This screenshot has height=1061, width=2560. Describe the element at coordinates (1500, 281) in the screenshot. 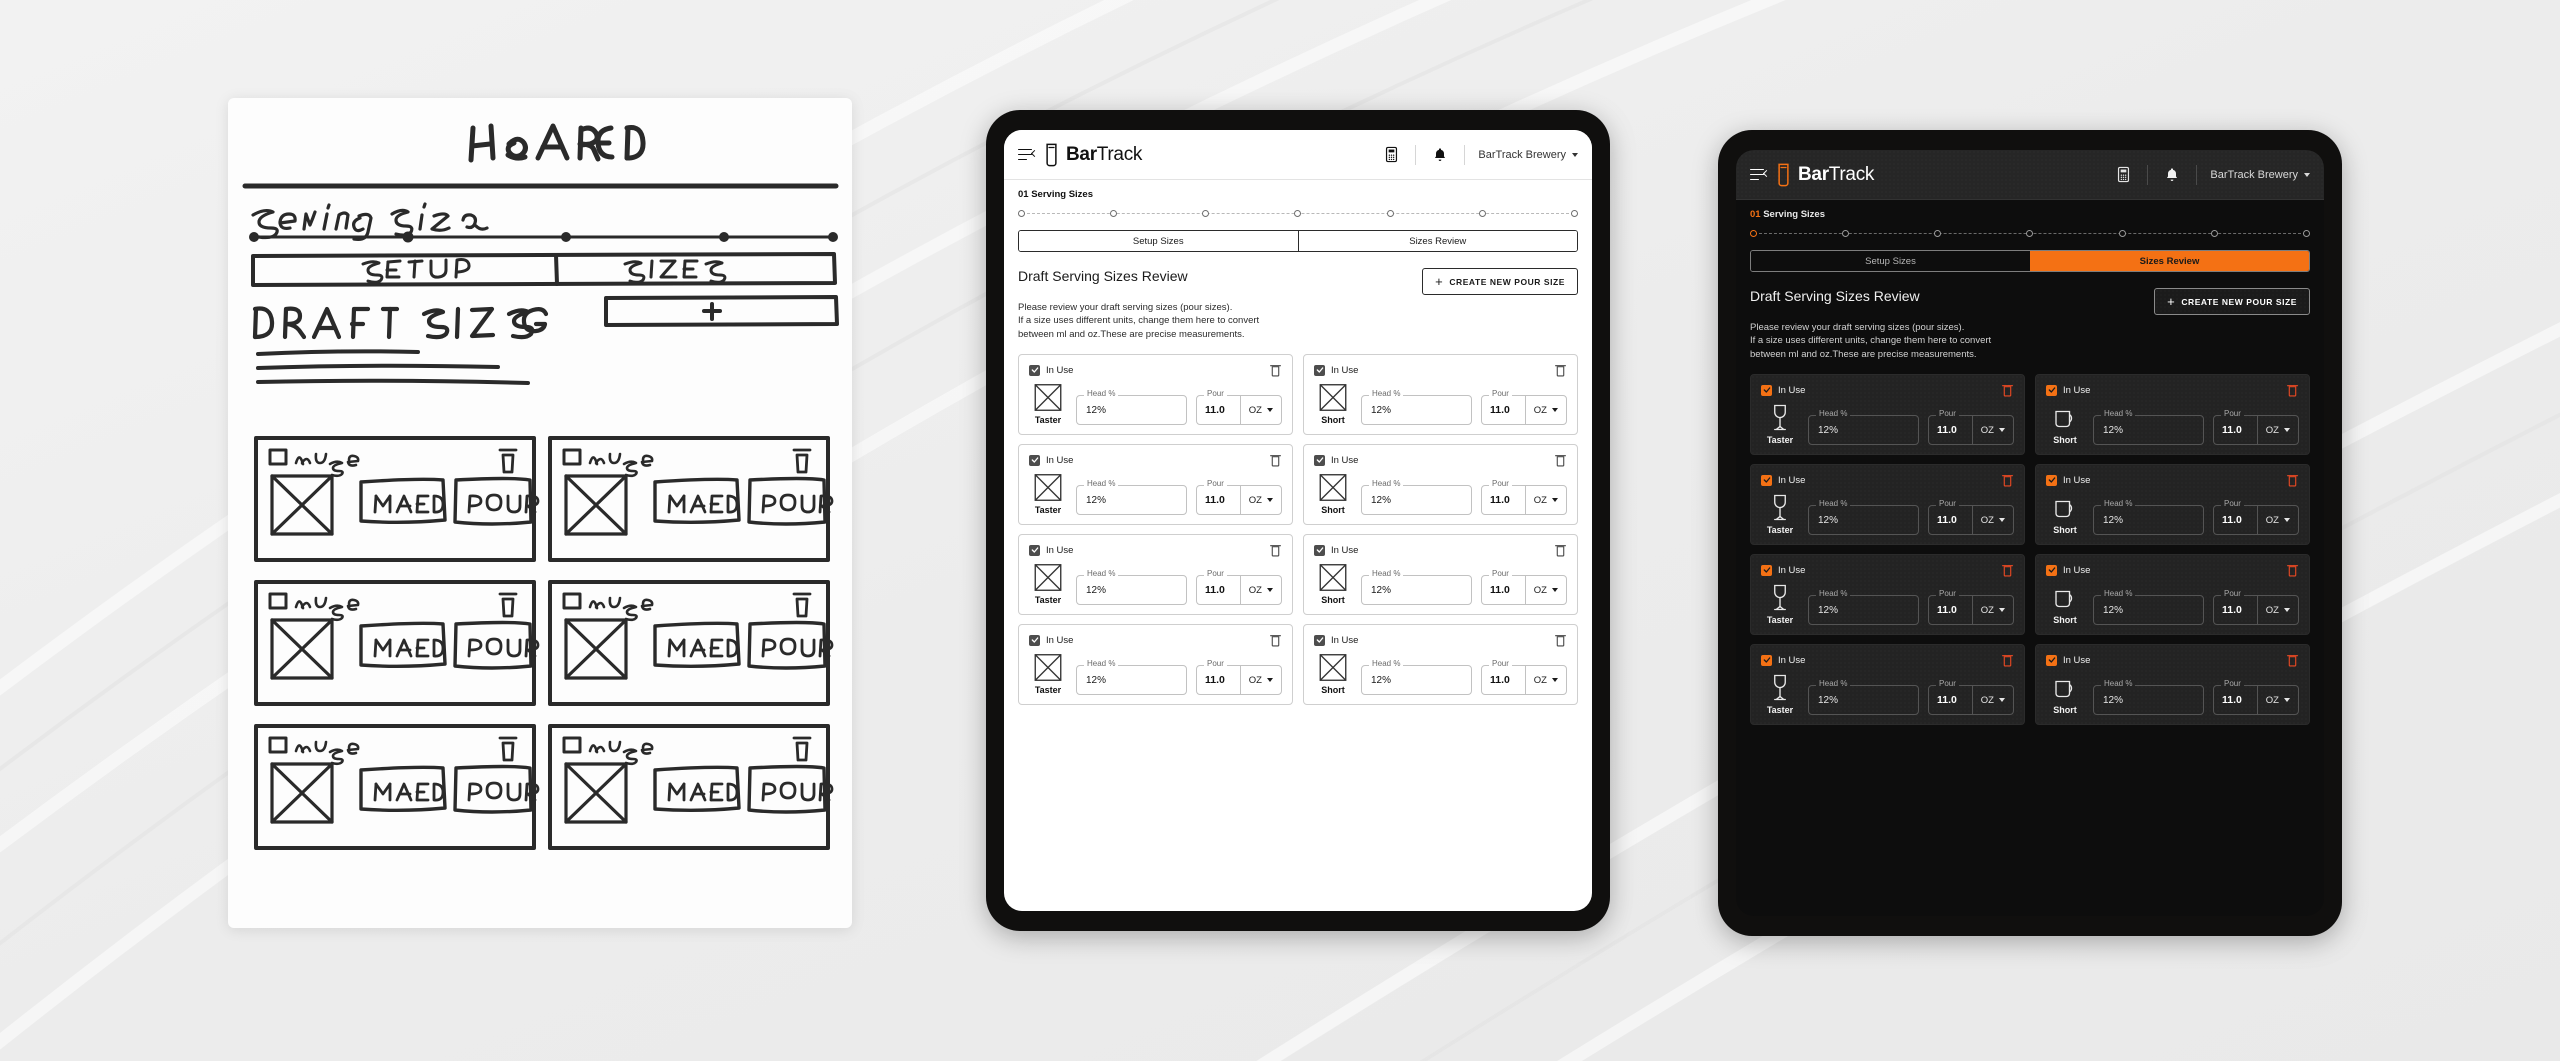

I see `create-new-pour-size-button: + CREATE NEW POUR SIZE` at that location.